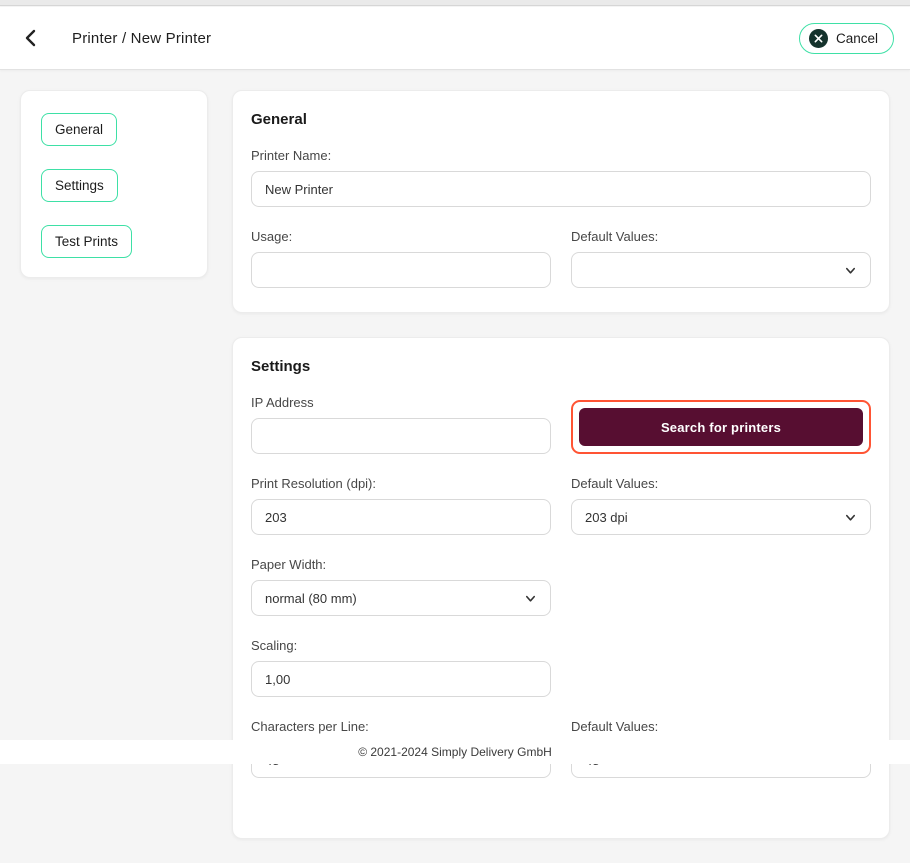 The height and width of the screenshot is (863, 910). Describe the element at coordinates (311, 598) in the screenshot. I see `paper-width-selected: normal (80 mm)` at that location.